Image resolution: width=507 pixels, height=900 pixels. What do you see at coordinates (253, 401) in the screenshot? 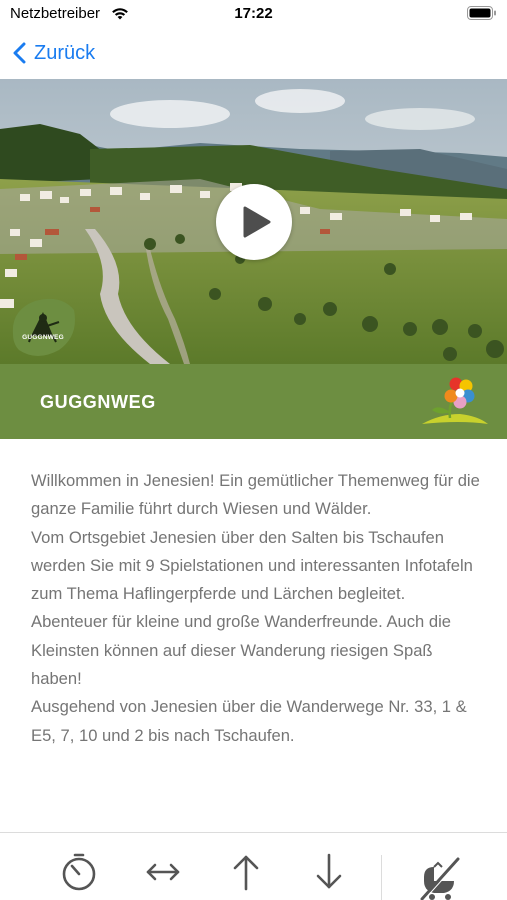
I see `title-bar: GUGGNWEG` at bounding box center [253, 401].